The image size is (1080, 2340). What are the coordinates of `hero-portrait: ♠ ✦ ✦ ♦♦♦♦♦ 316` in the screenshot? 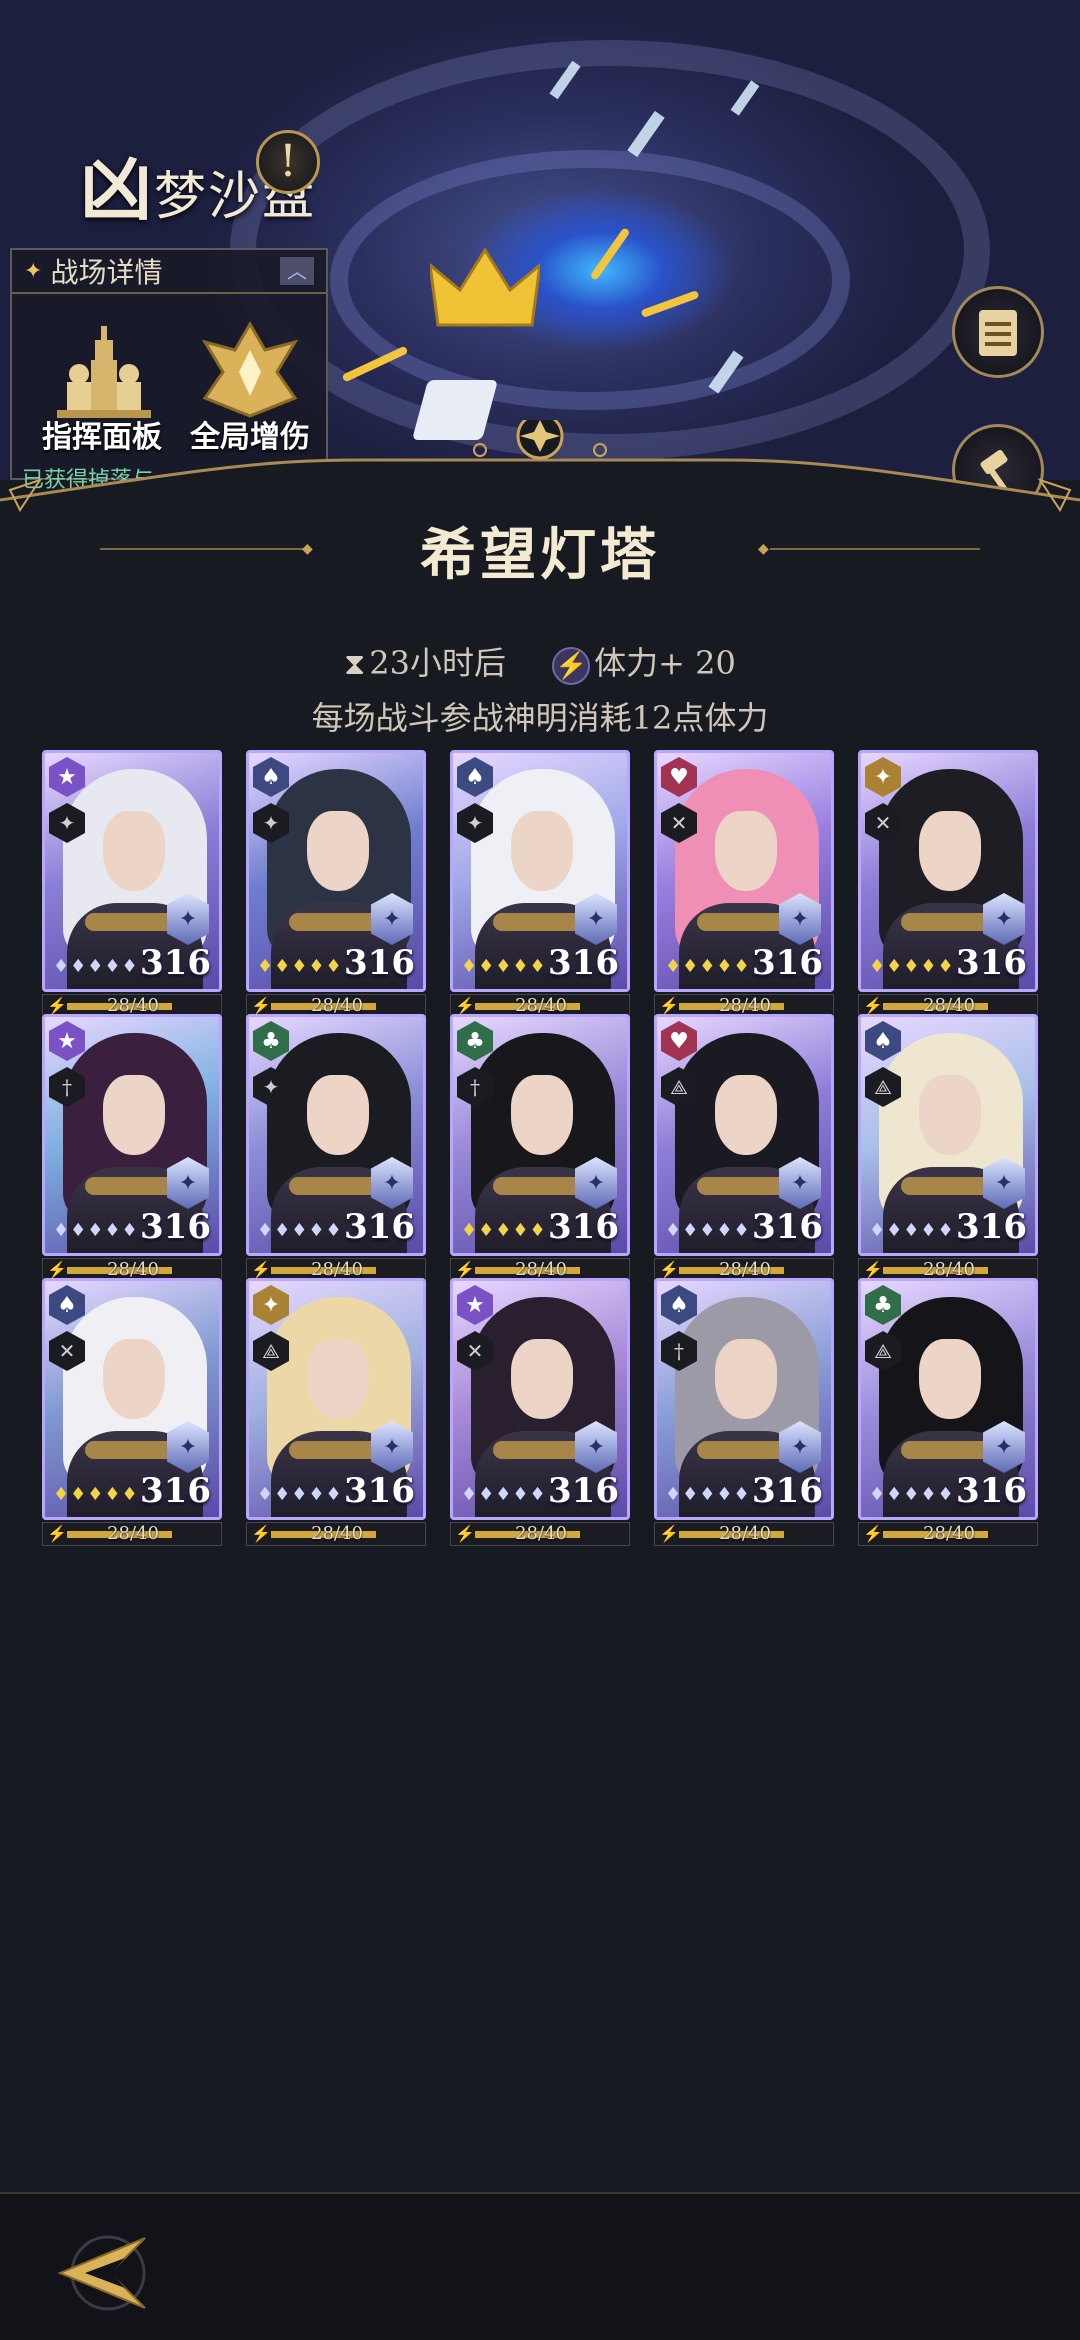 It's located at (336, 871).